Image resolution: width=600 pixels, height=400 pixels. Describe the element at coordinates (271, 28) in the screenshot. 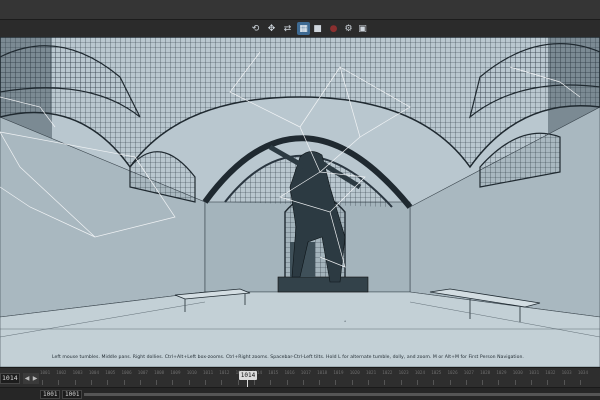

I see `pan-icon: ✥` at that location.